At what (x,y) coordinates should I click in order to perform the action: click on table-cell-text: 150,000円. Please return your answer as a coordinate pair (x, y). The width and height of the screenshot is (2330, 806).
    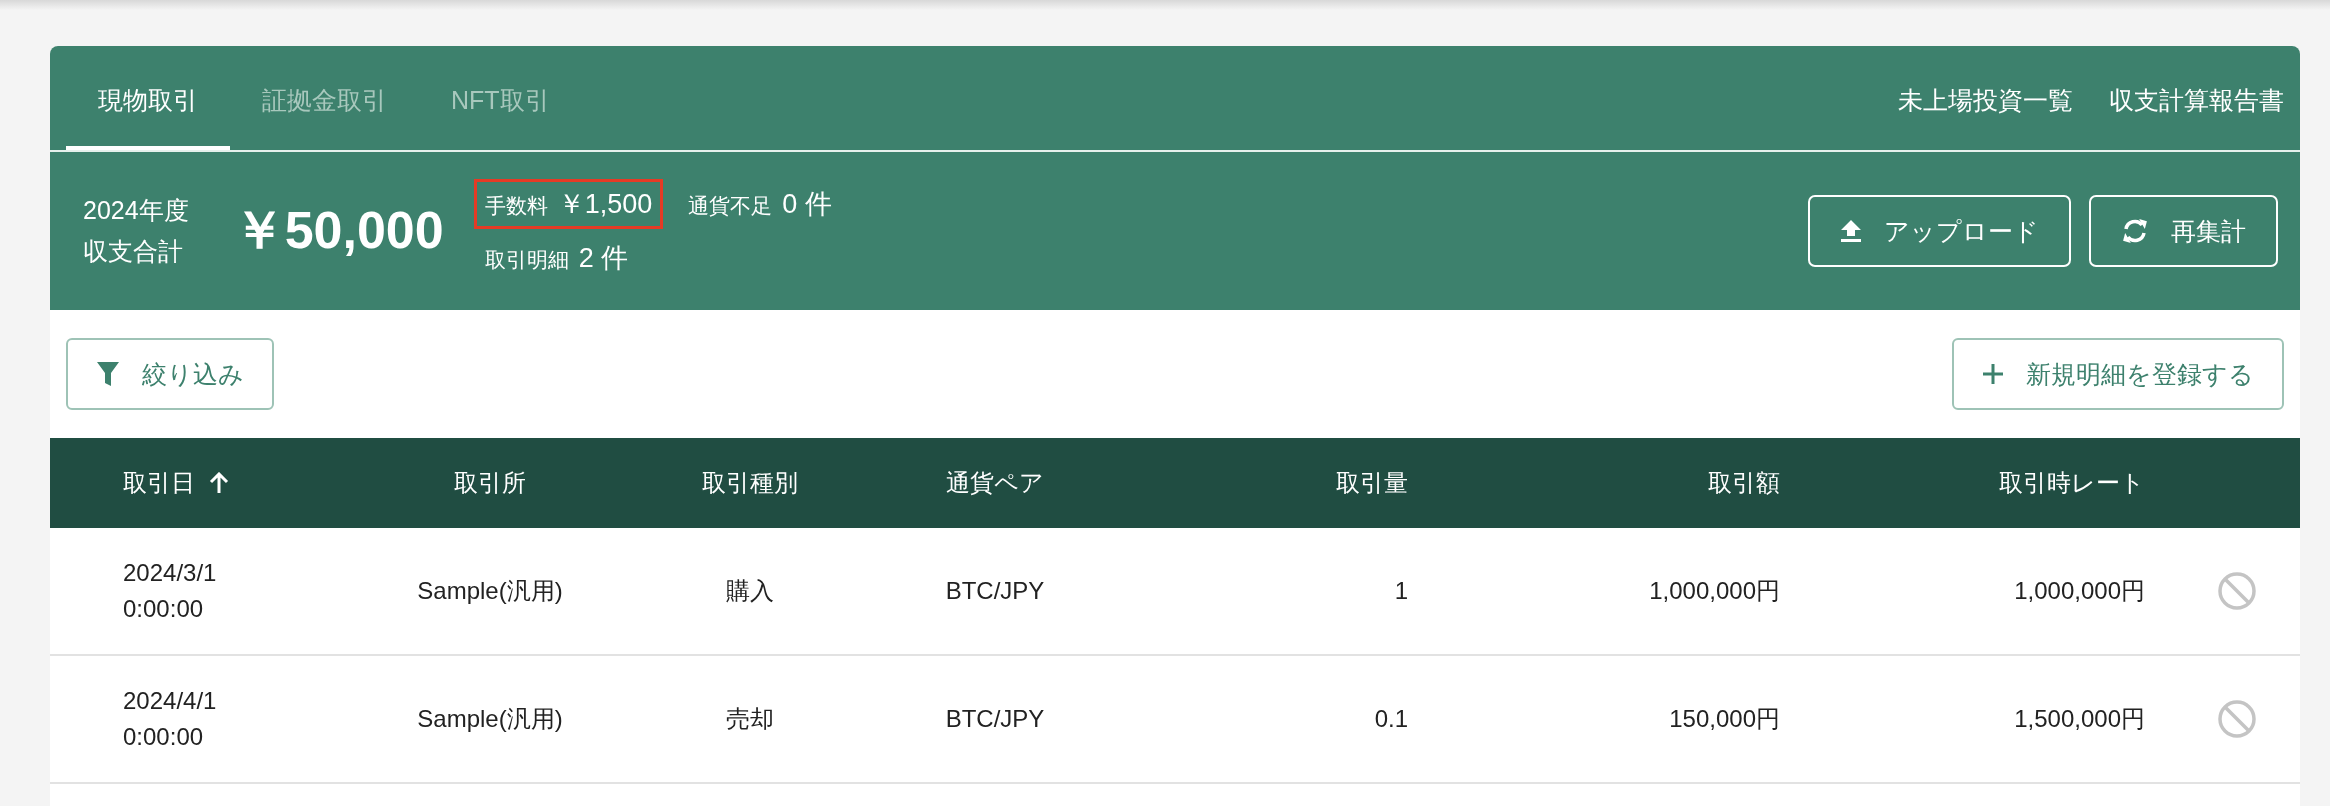
    Looking at the image, I should click on (1724, 719).